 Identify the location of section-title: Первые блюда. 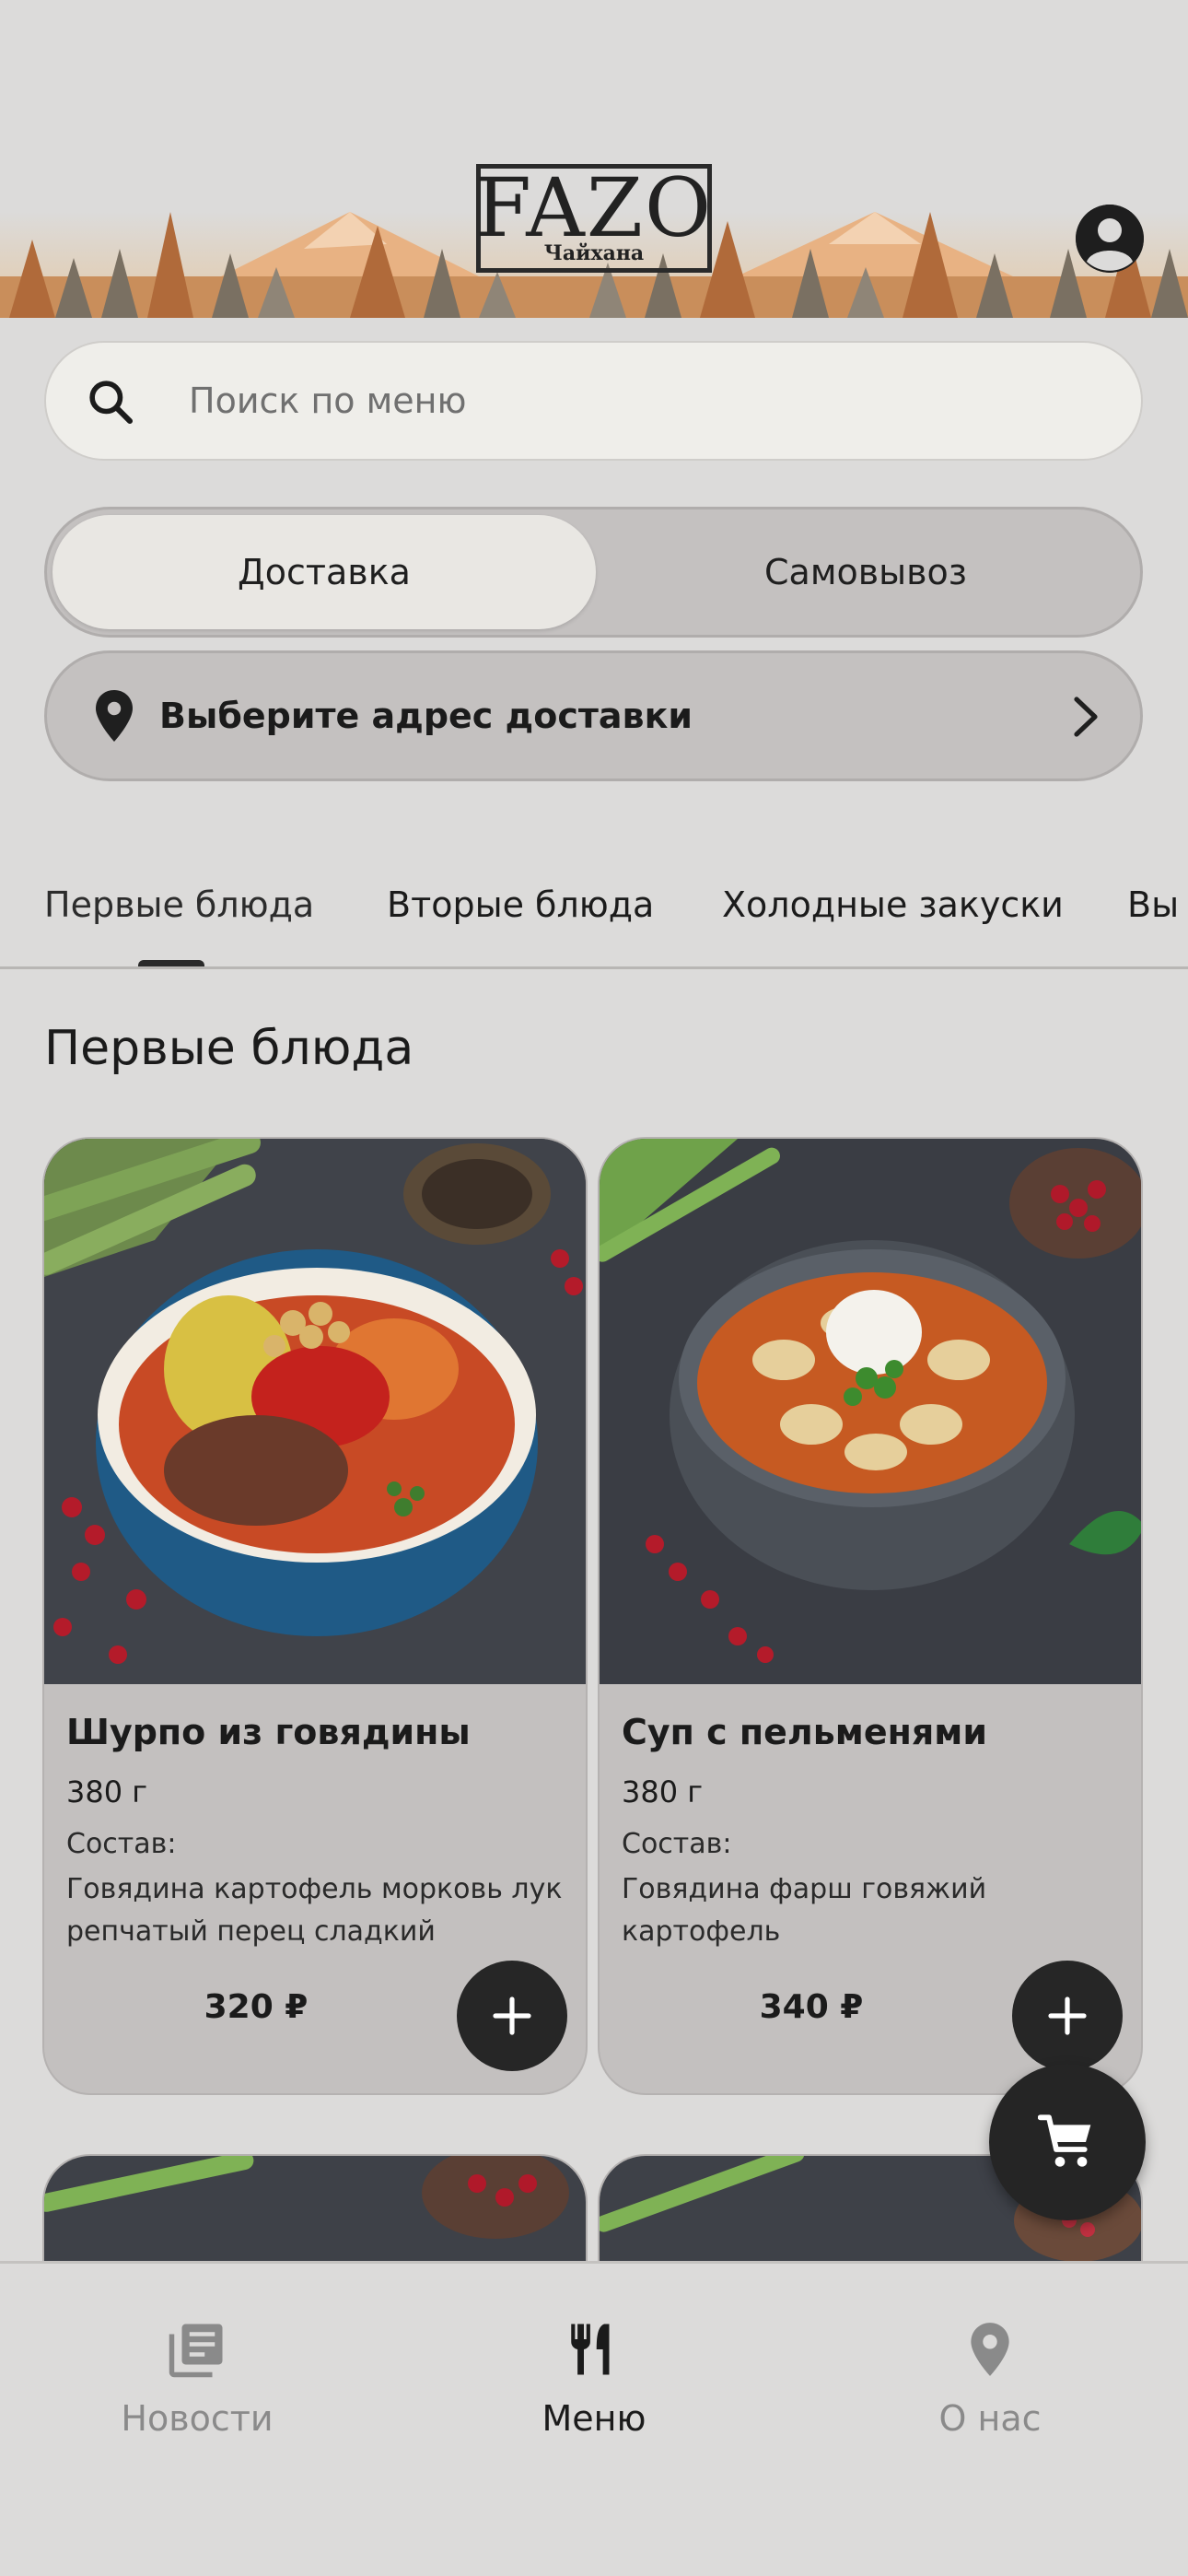
(229, 1048).